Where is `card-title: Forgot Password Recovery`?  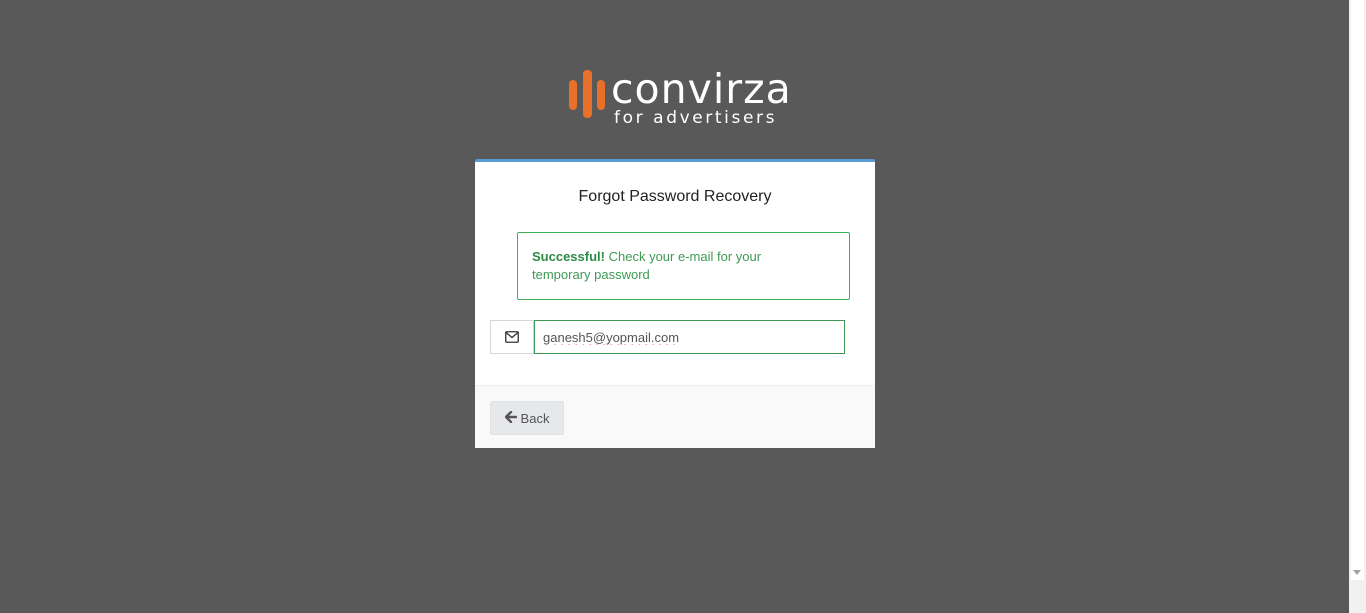 card-title: Forgot Password Recovery is located at coordinates (675, 196).